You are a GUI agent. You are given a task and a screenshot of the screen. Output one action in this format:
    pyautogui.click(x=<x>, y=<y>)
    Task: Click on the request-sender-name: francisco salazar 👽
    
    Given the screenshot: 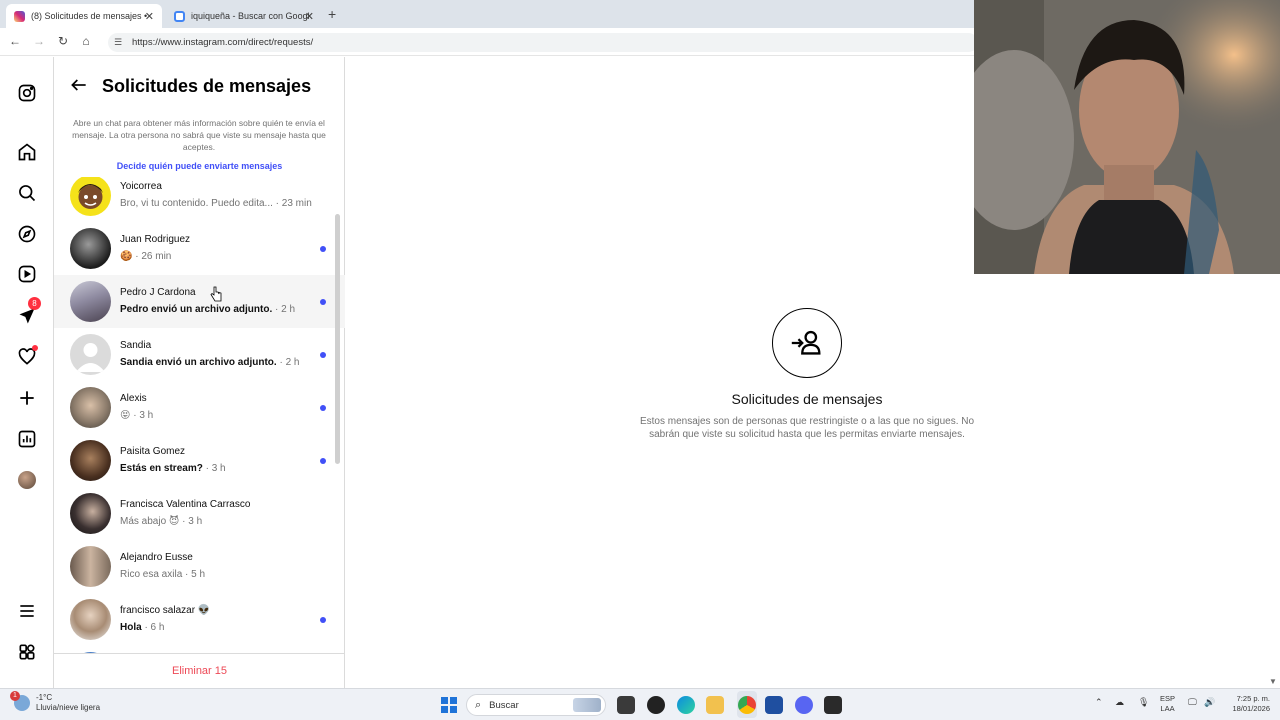 What is the action you would take?
    pyautogui.click(x=165, y=610)
    